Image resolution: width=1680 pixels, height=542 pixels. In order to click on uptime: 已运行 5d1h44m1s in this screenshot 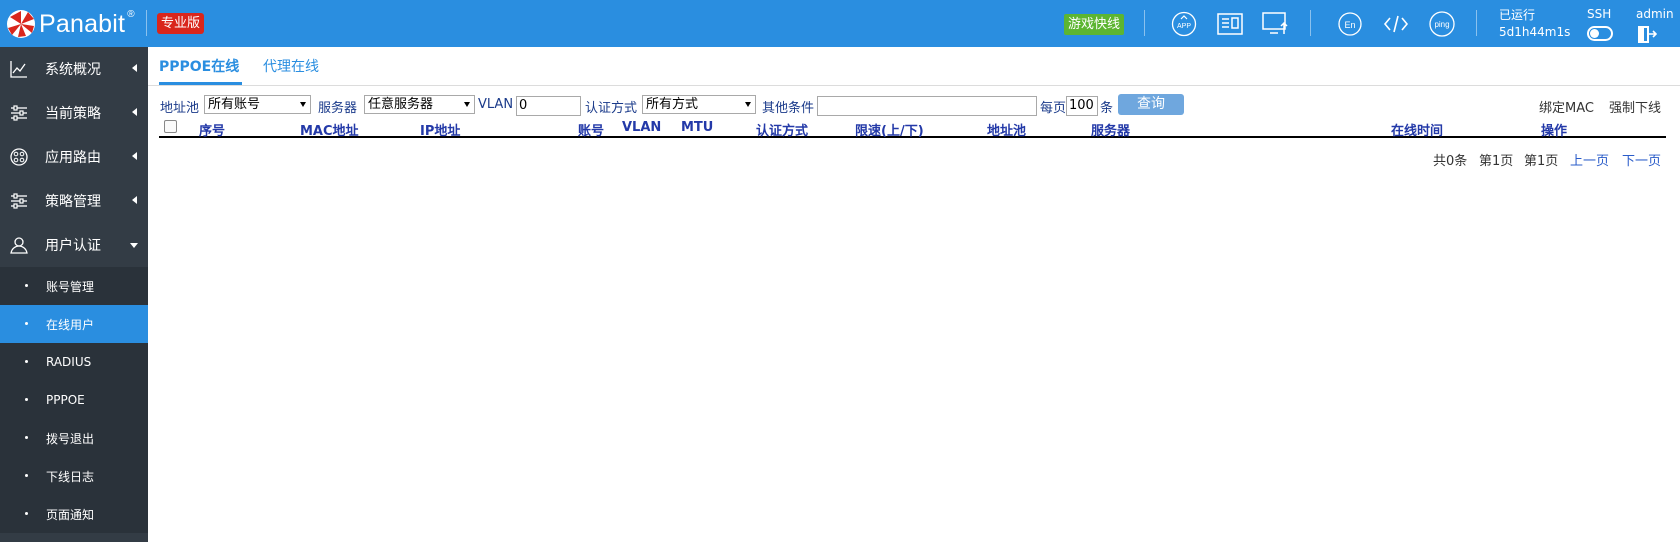, I will do `click(1534, 24)`.